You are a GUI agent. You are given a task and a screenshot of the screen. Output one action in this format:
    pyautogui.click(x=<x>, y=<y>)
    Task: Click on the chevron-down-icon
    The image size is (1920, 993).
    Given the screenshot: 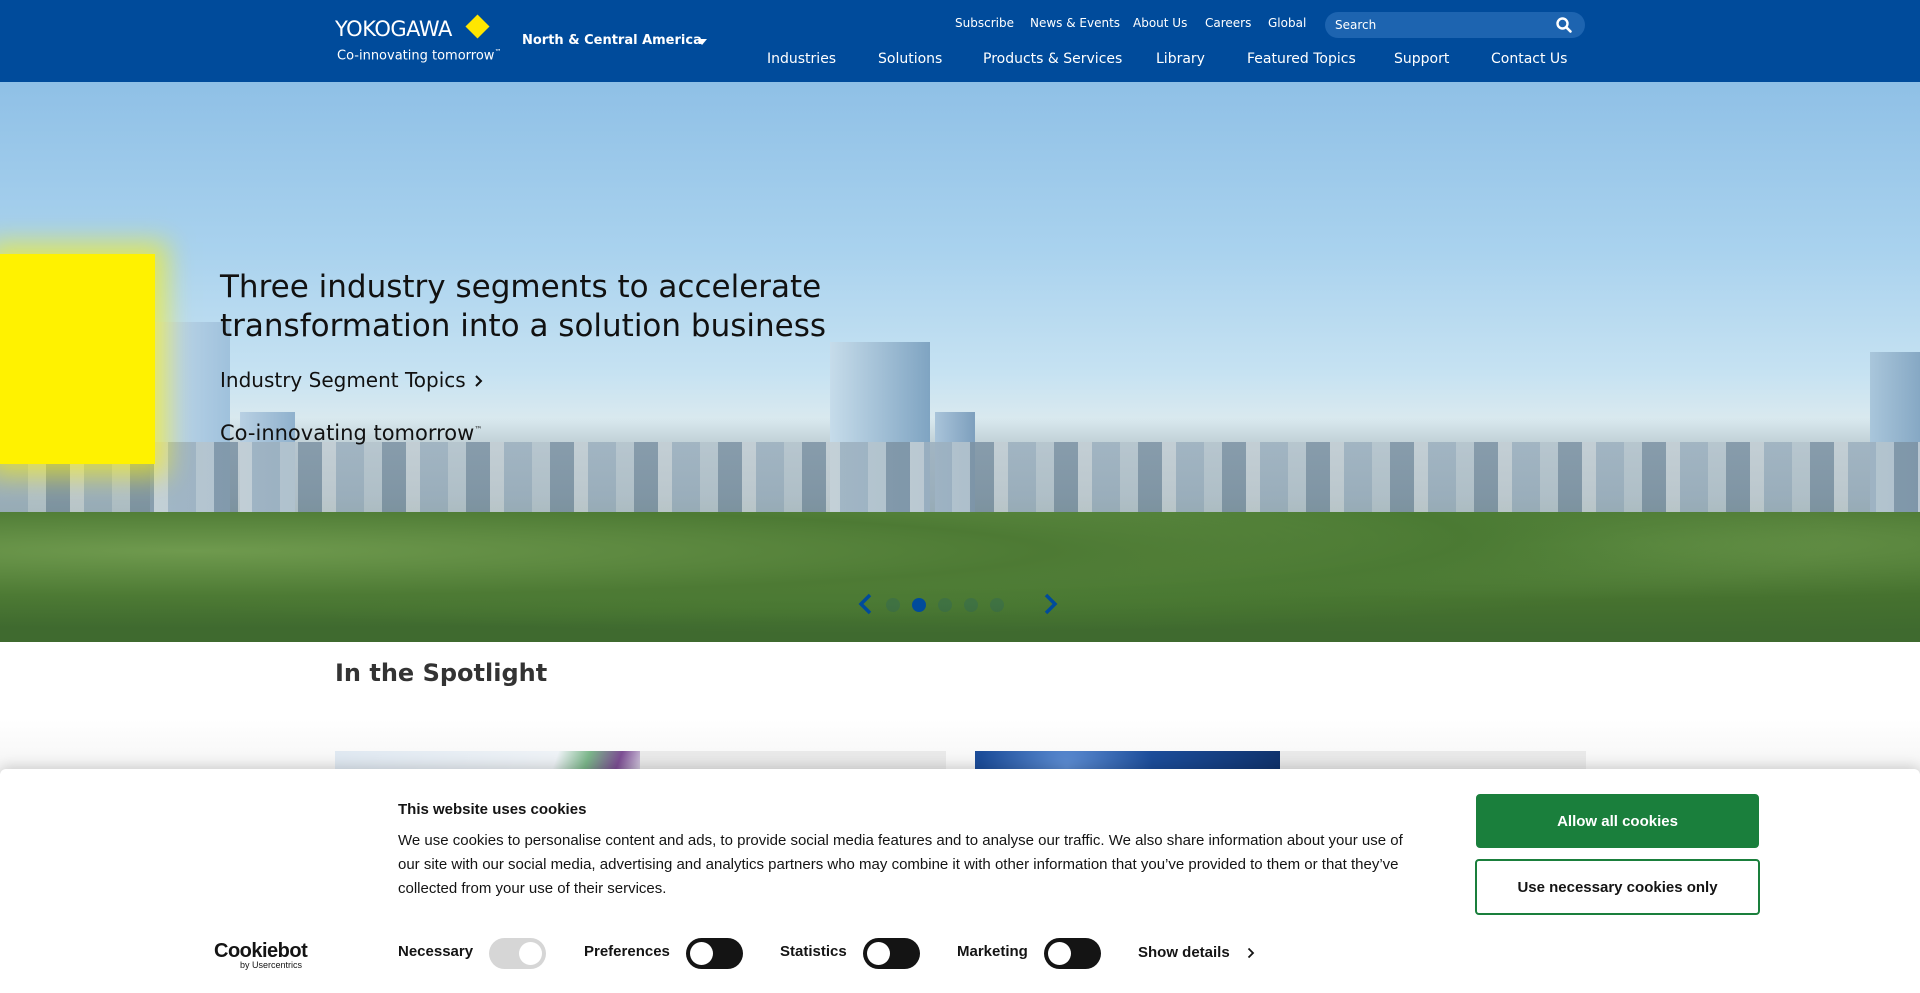 What is the action you would take?
    pyautogui.click(x=702, y=42)
    